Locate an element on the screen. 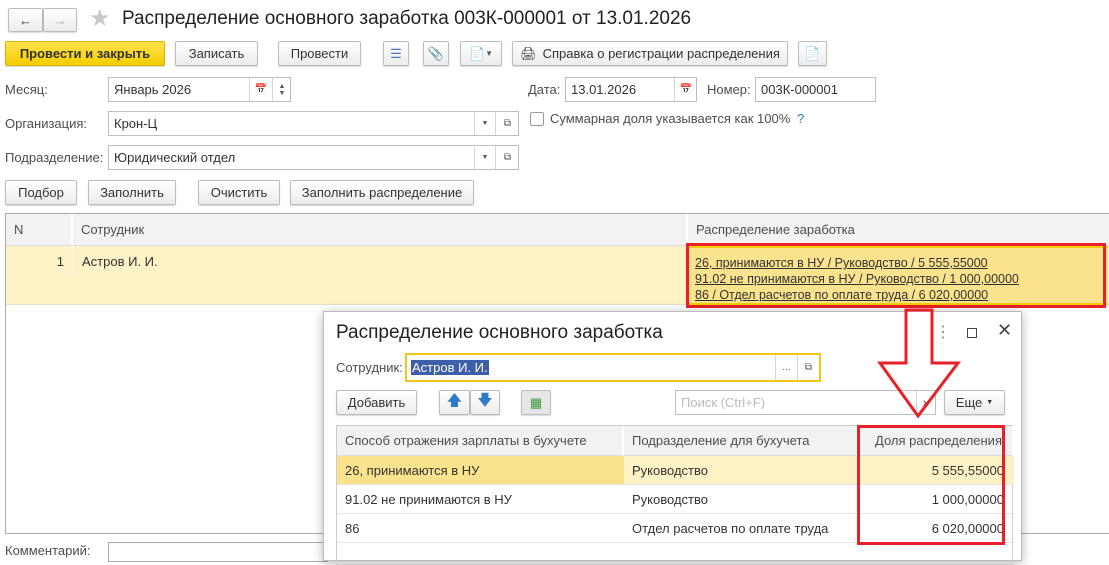 This screenshot has height=565, width=1109. fill-distribution-button: Заполнить распределение is located at coordinates (382, 192).